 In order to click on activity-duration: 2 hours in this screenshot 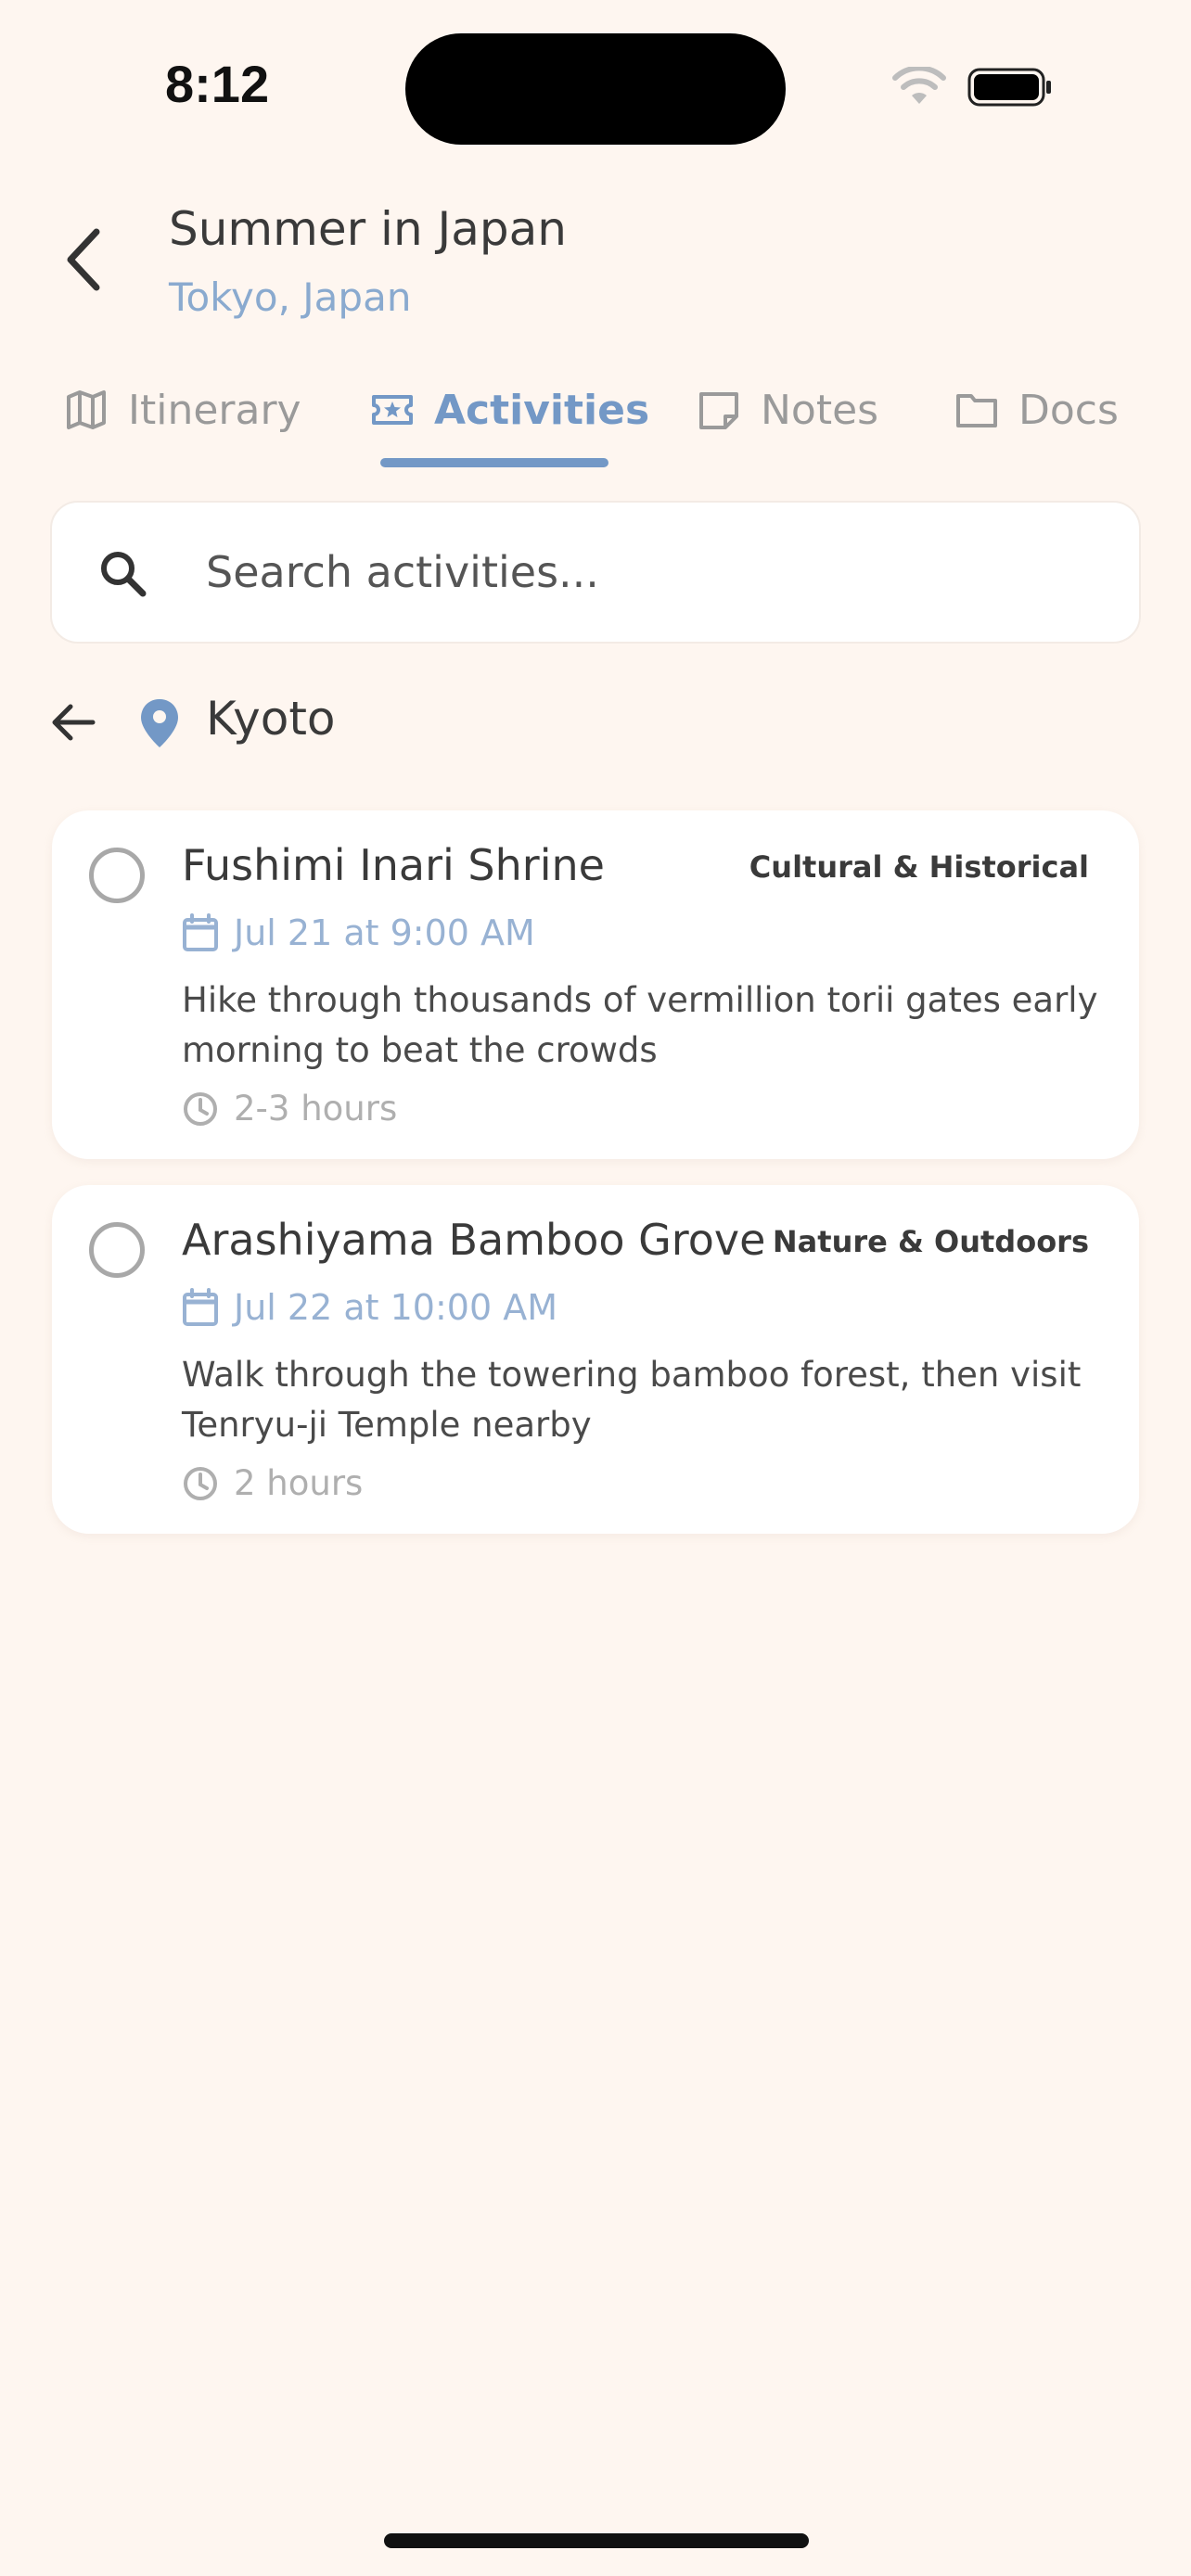, I will do `click(299, 1483)`.